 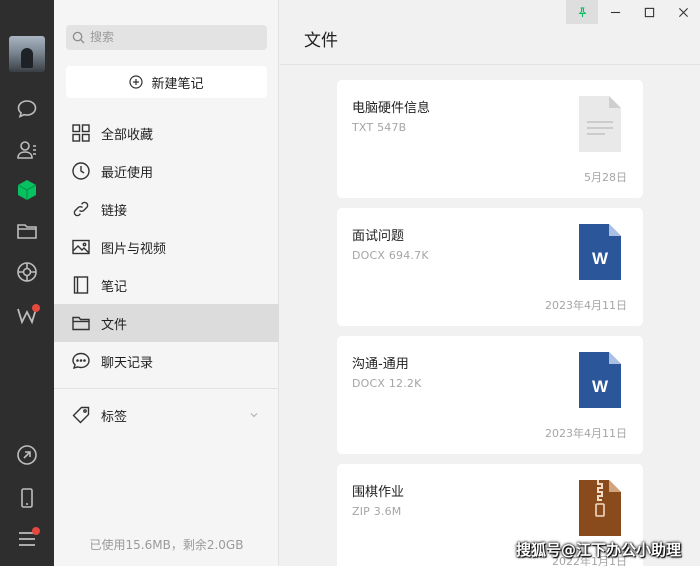 I want to click on tag-icon, so click(x=81, y=415).